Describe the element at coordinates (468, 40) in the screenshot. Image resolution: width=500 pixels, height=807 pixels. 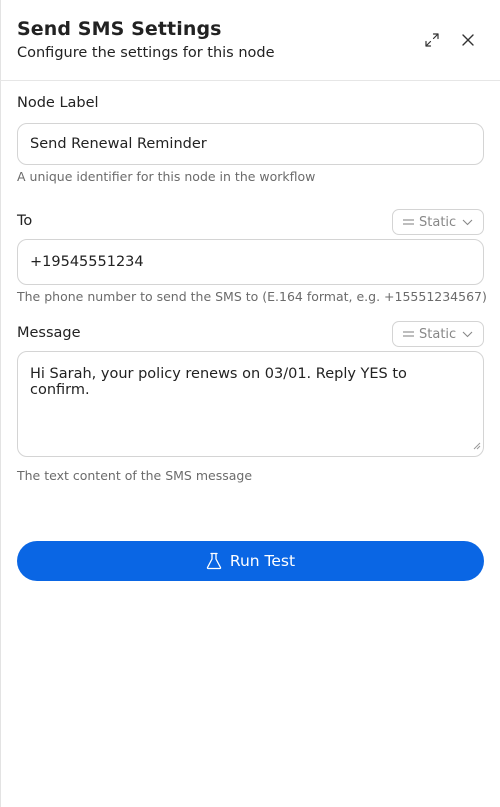
I see `close-icon` at that location.